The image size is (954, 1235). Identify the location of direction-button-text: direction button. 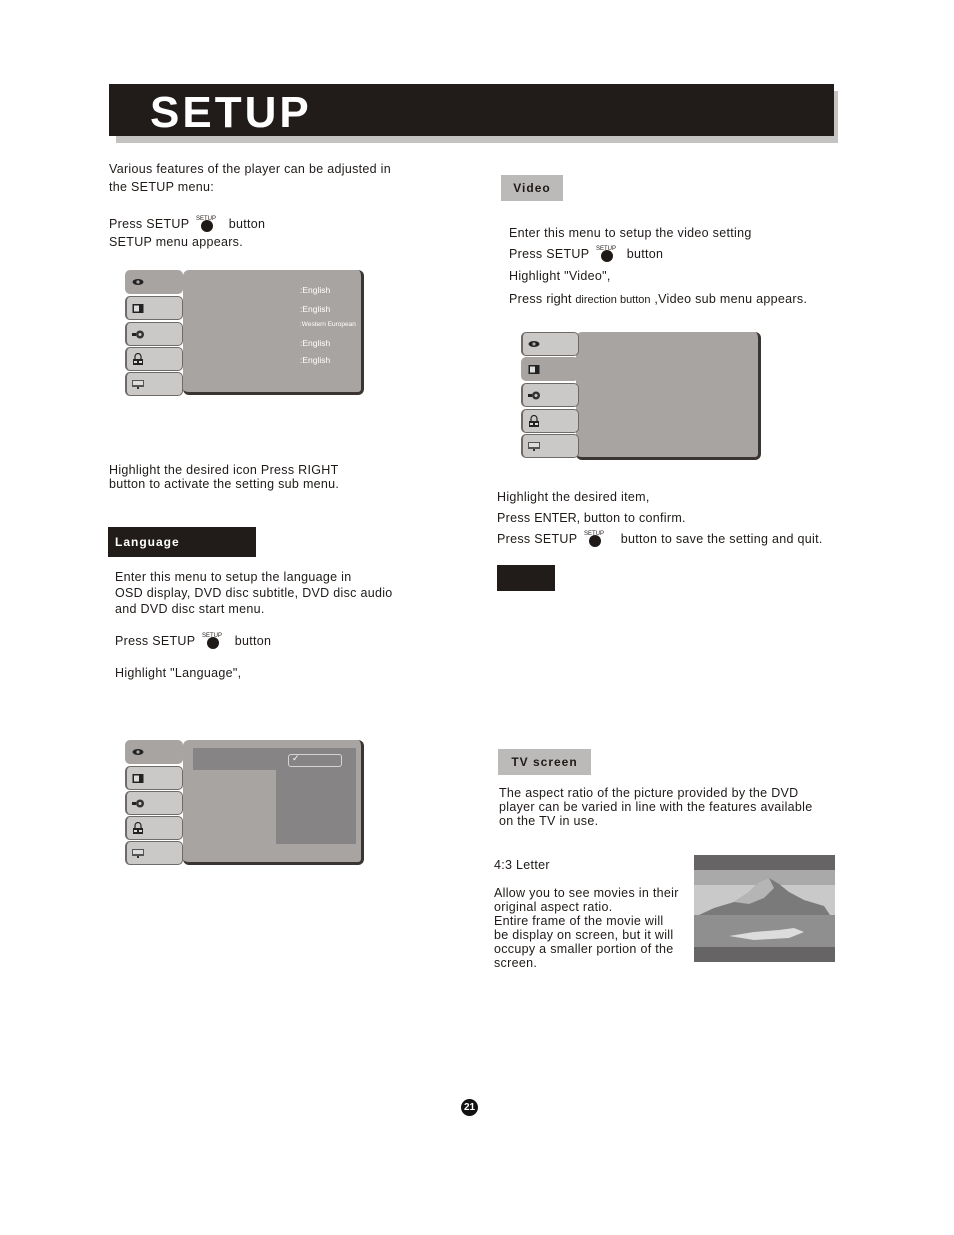
(613, 300).